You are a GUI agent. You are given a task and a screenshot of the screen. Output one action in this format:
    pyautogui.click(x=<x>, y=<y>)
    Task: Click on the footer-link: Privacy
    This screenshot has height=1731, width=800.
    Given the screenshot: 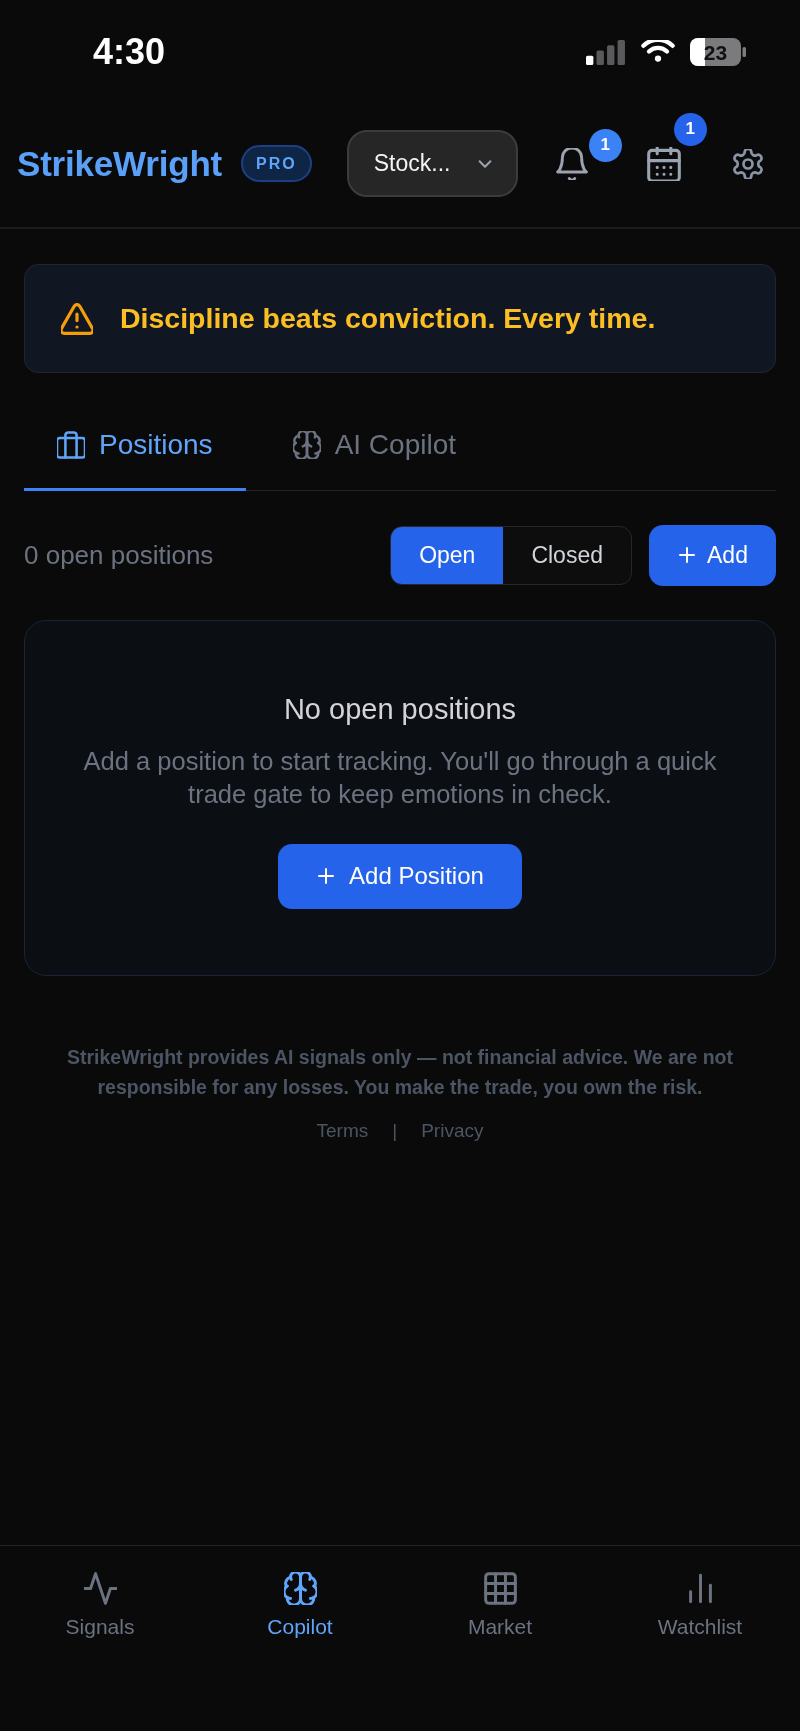 What is the action you would take?
    pyautogui.click(x=452, y=1130)
    